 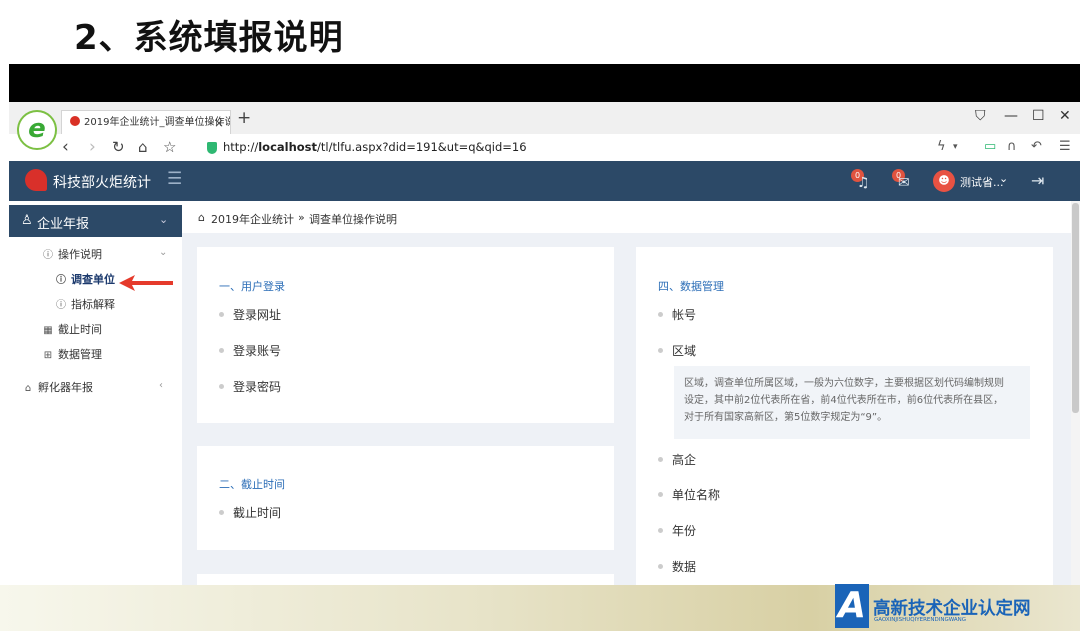 I want to click on mail-icon: 0 ✉, so click(x=903, y=180).